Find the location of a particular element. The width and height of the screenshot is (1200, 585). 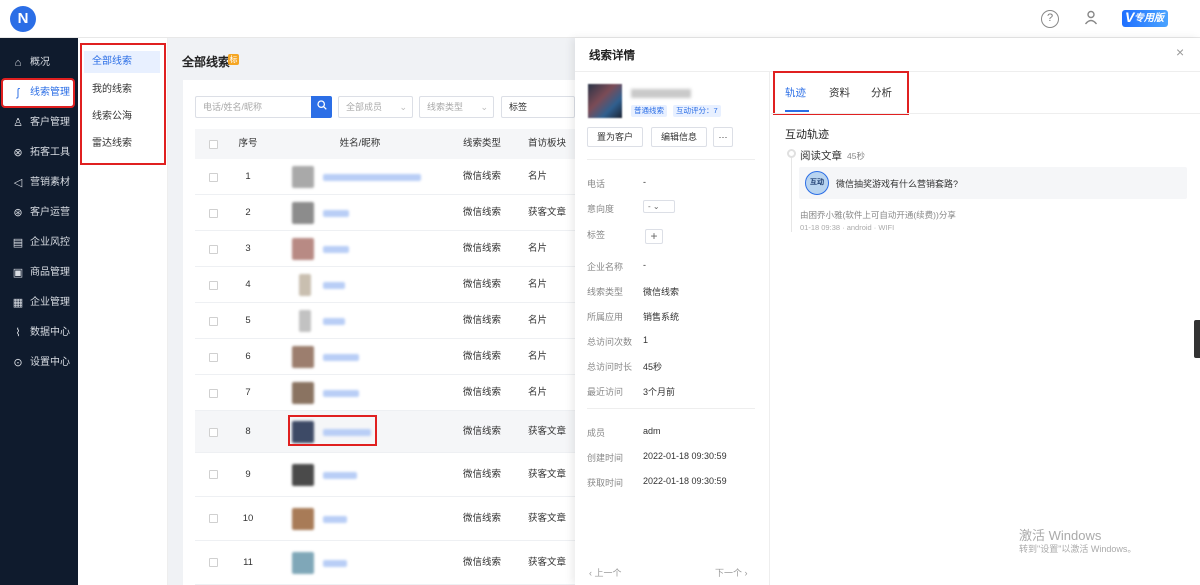

tag-select: 标签 is located at coordinates (538, 107).